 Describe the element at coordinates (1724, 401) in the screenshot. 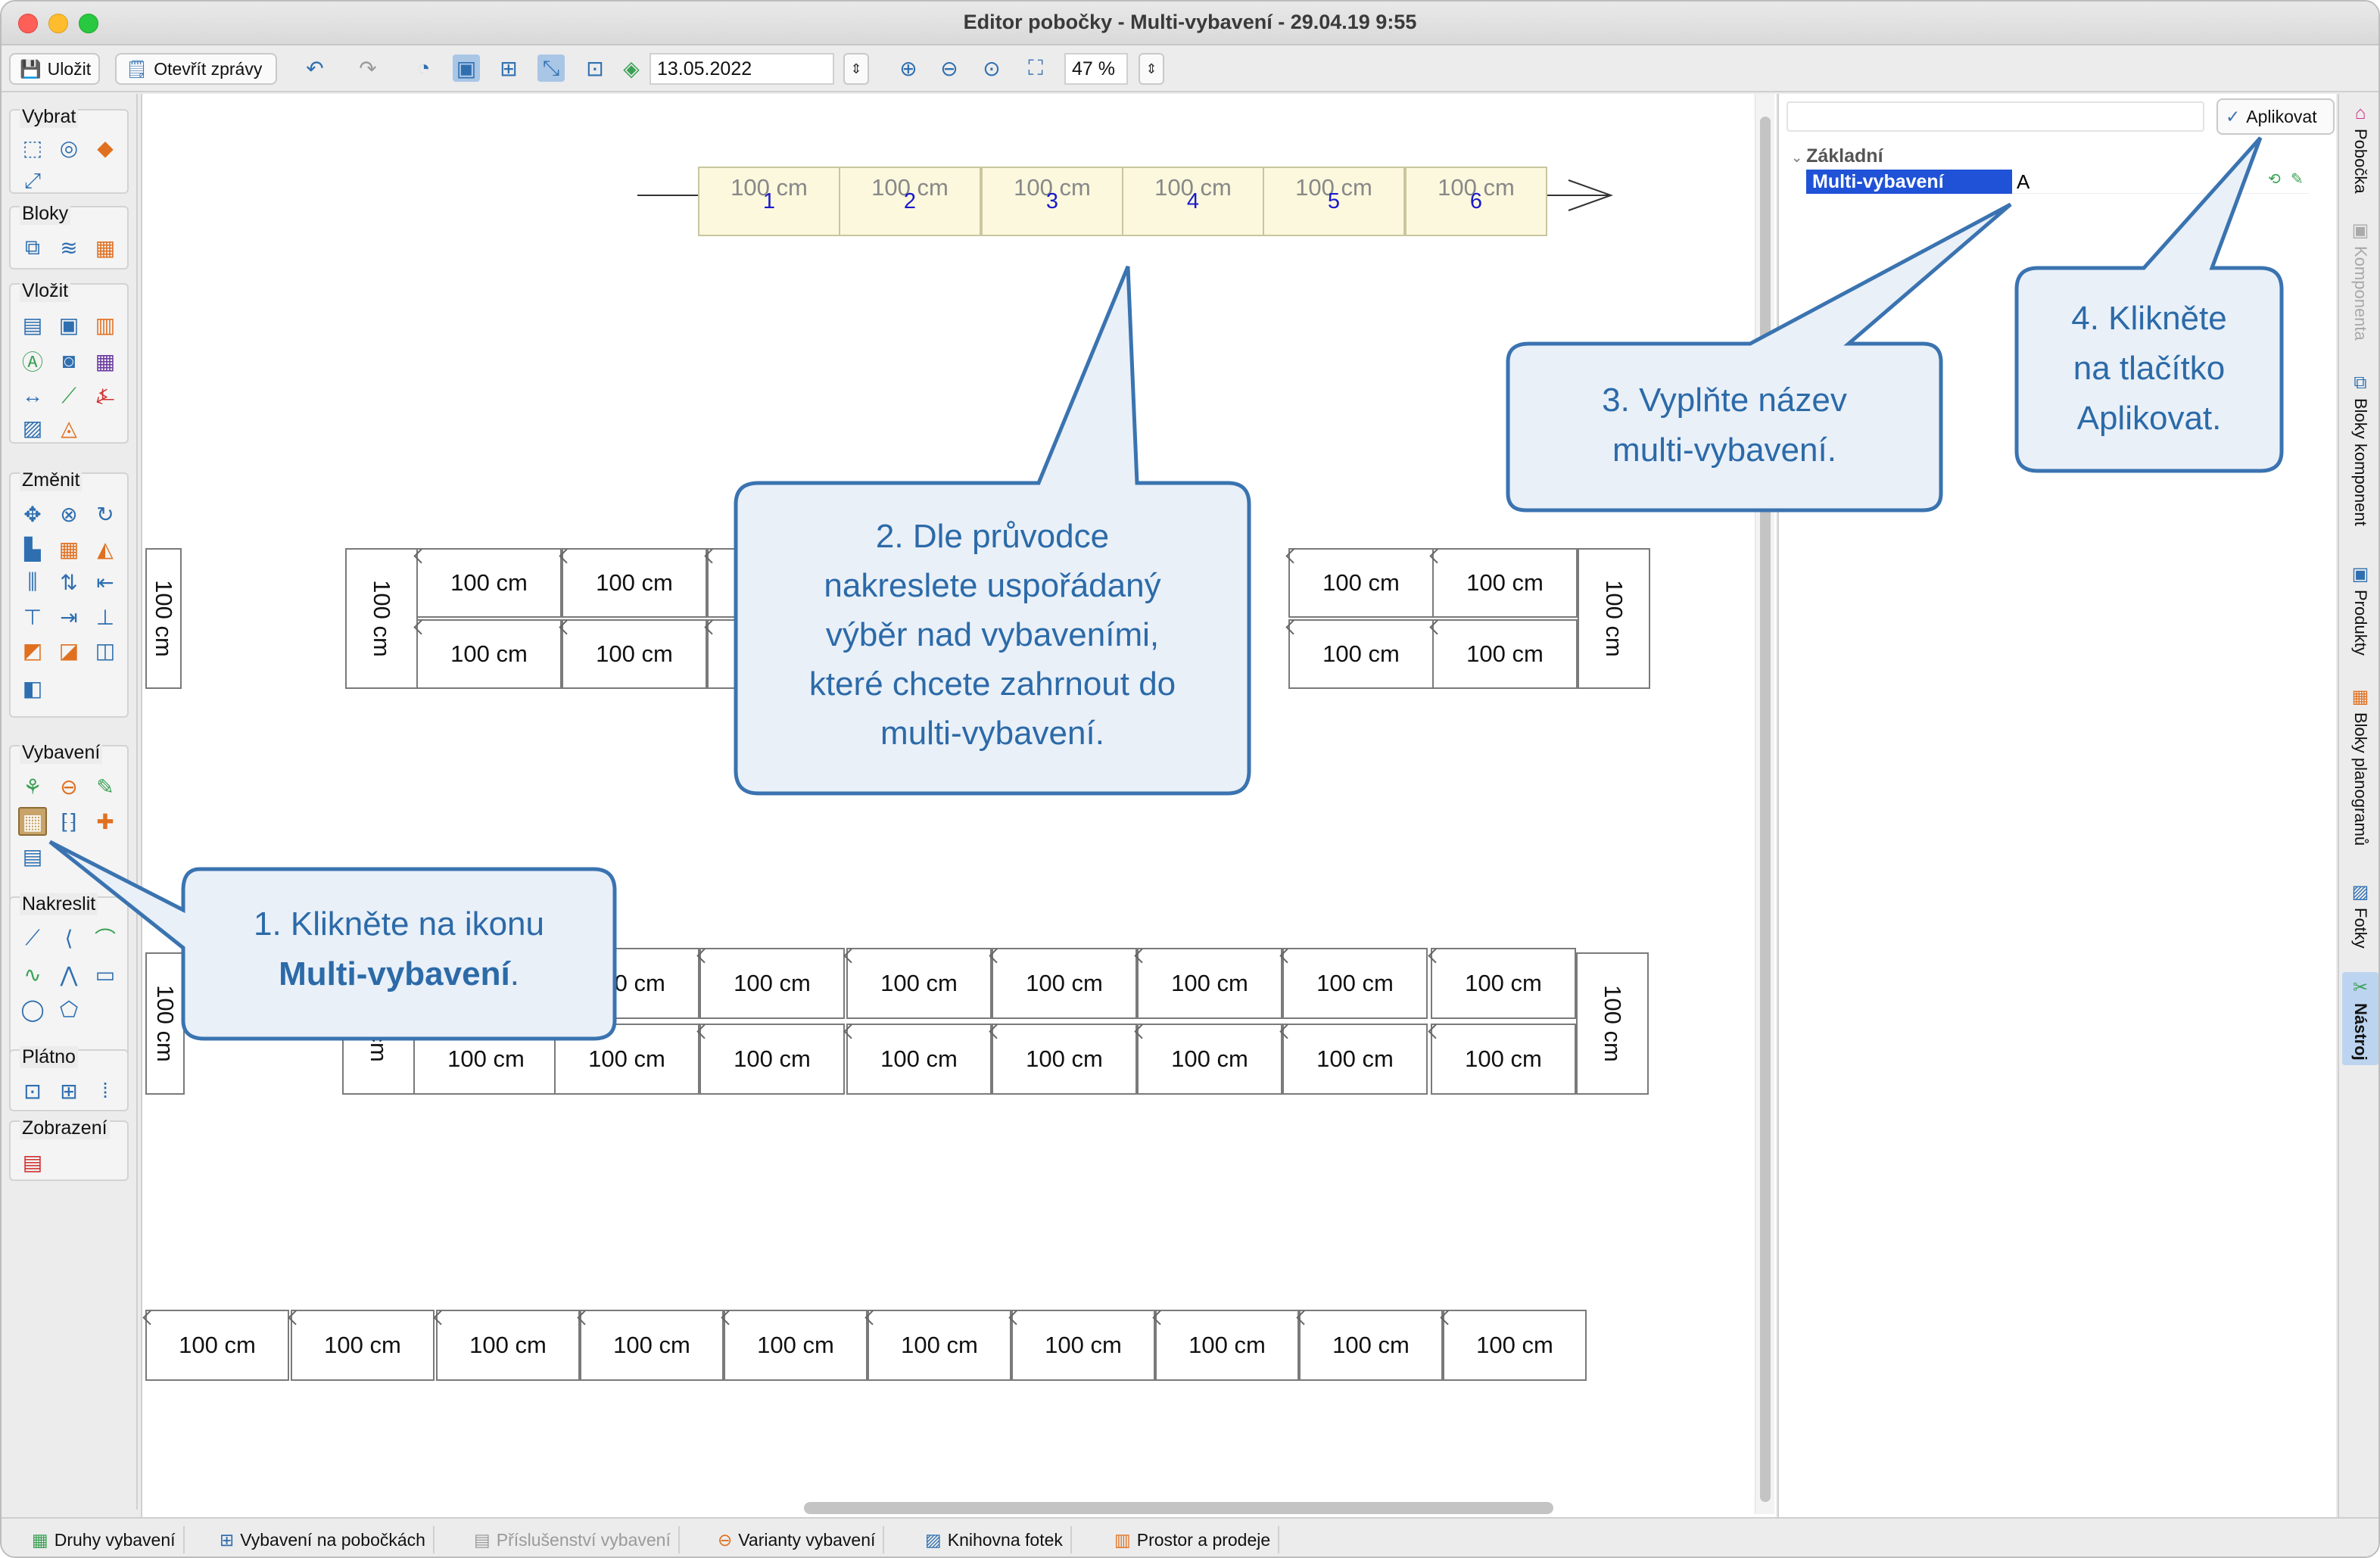

I see `callout-3-line: 3. Vyplňte název` at that location.